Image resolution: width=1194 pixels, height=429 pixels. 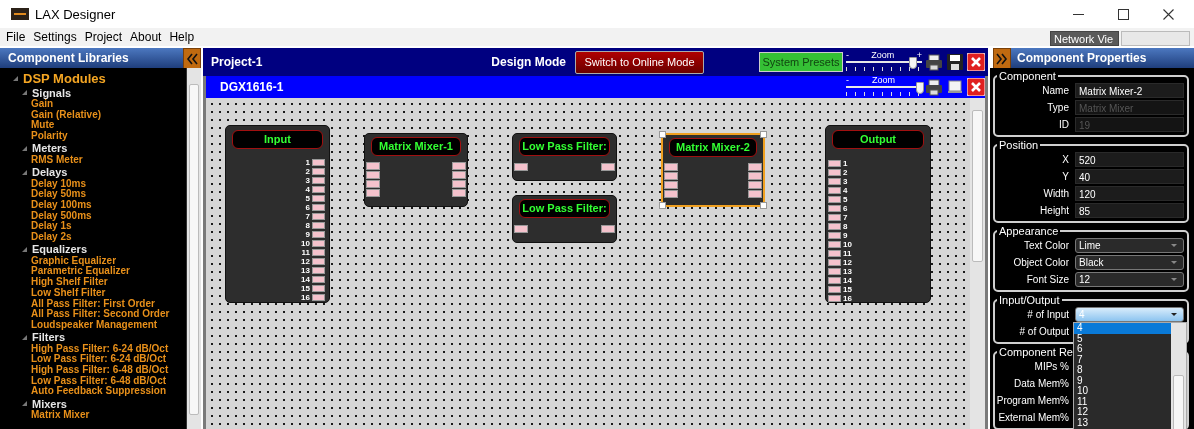 I want to click on menu-item: File, so click(x=16, y=37).